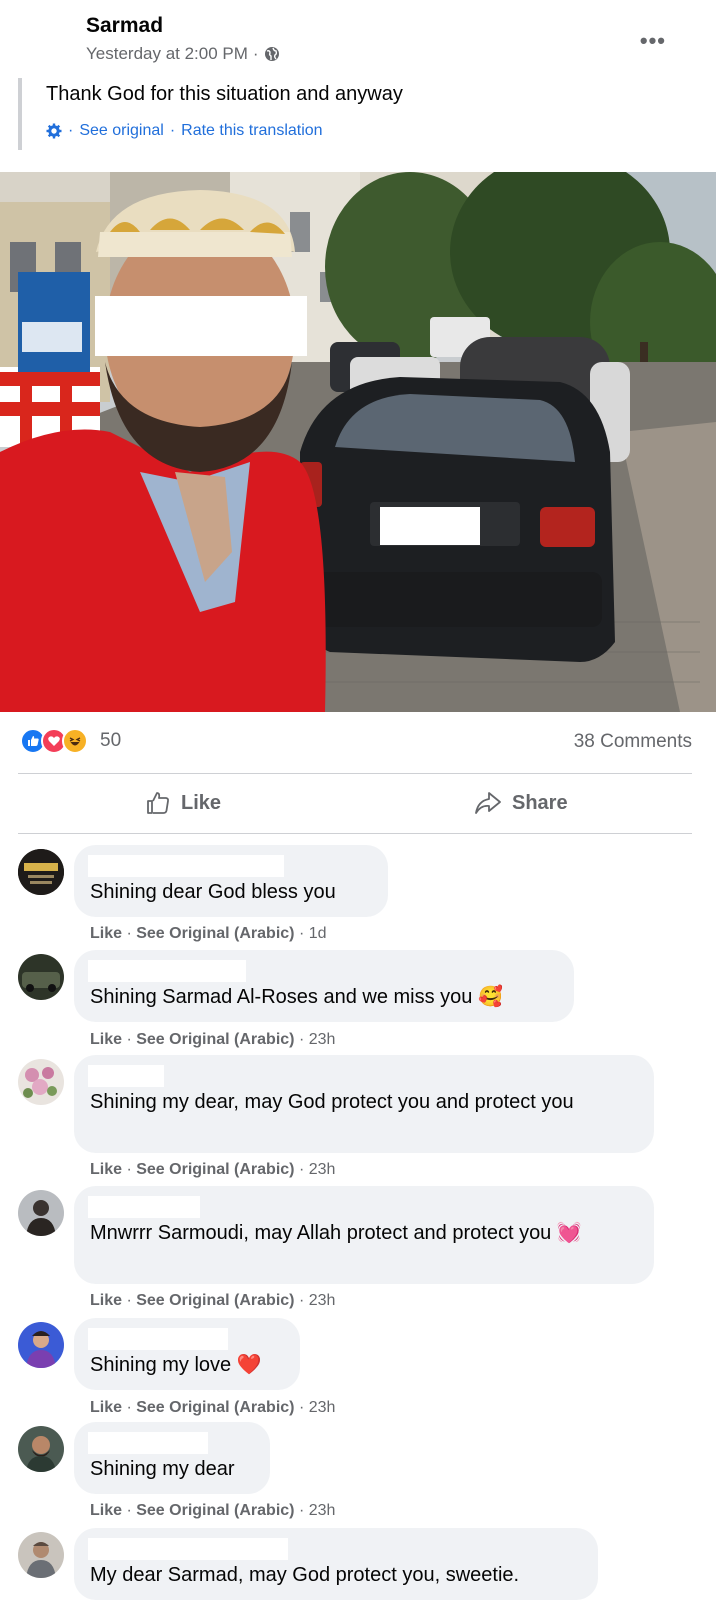 Image resolution: width=716 pixels, height=1600 pixels. What do you see at coordinates (271, 54) in the screenshot?
I see `globe-icon` at bounding box center [271, 54].